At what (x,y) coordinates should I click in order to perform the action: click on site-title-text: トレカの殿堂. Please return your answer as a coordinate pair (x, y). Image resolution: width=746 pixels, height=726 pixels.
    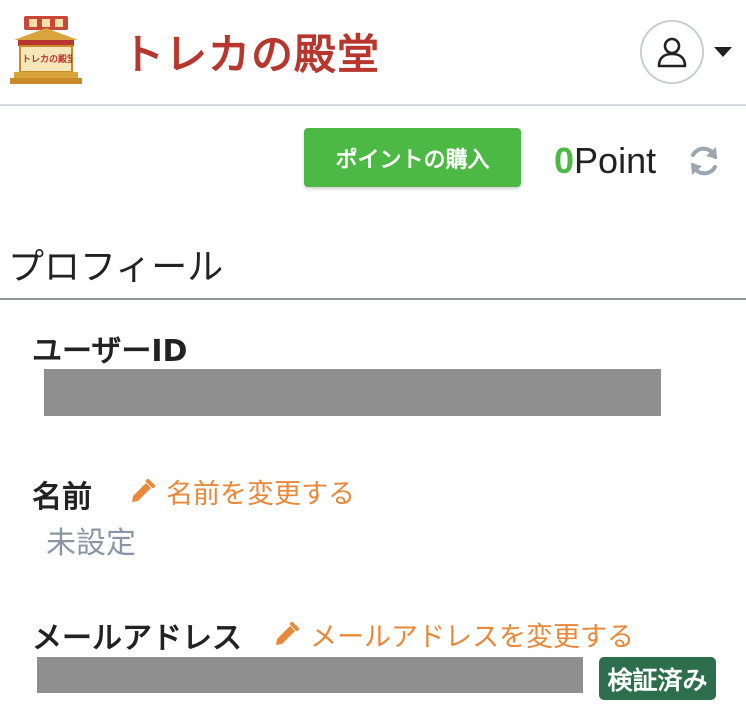
    Looking at the image, I should click on (251, 54).